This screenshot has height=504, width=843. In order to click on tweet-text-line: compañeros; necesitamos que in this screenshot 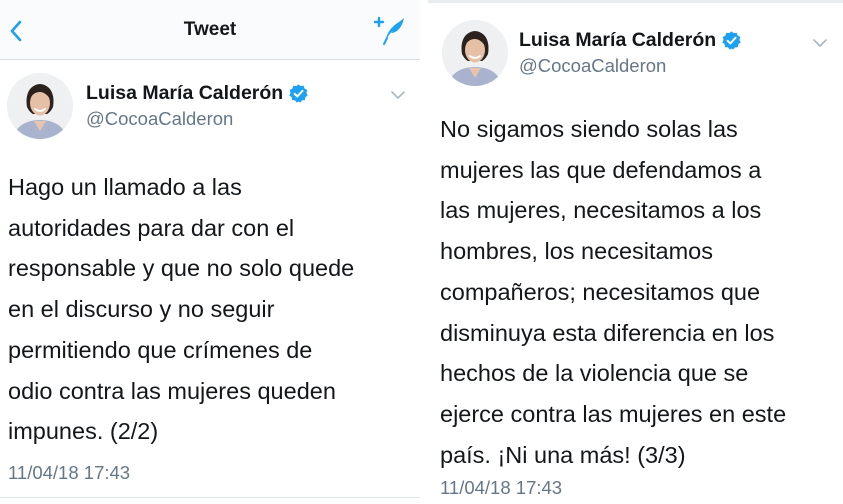, I will do `click(600, 291)`.